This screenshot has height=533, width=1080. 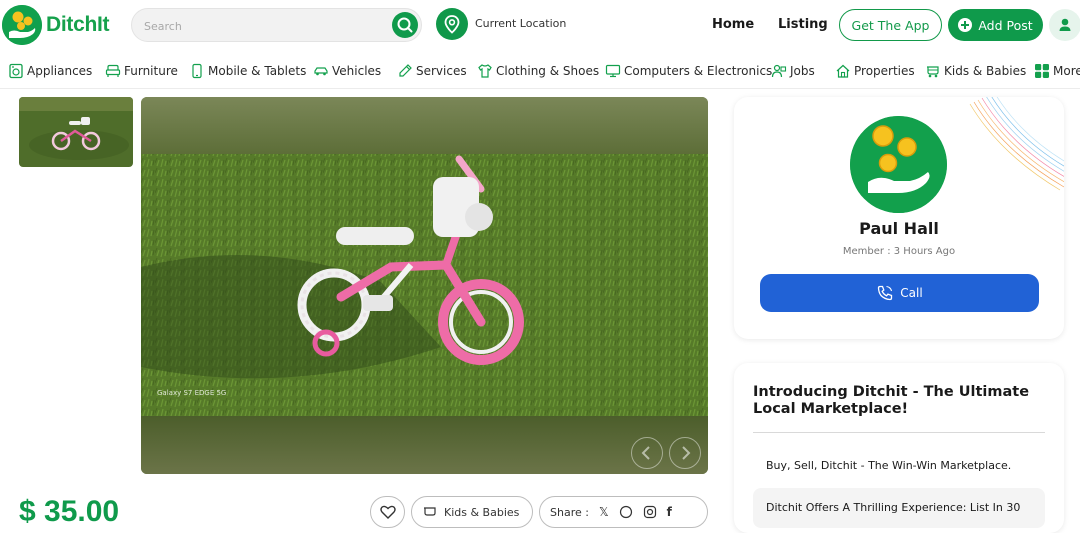 What do you see at coordinates (899, 251) in the screenshot?
I see `member-since: Member : 3 Hours Ago` at bounding box center [899, 251].